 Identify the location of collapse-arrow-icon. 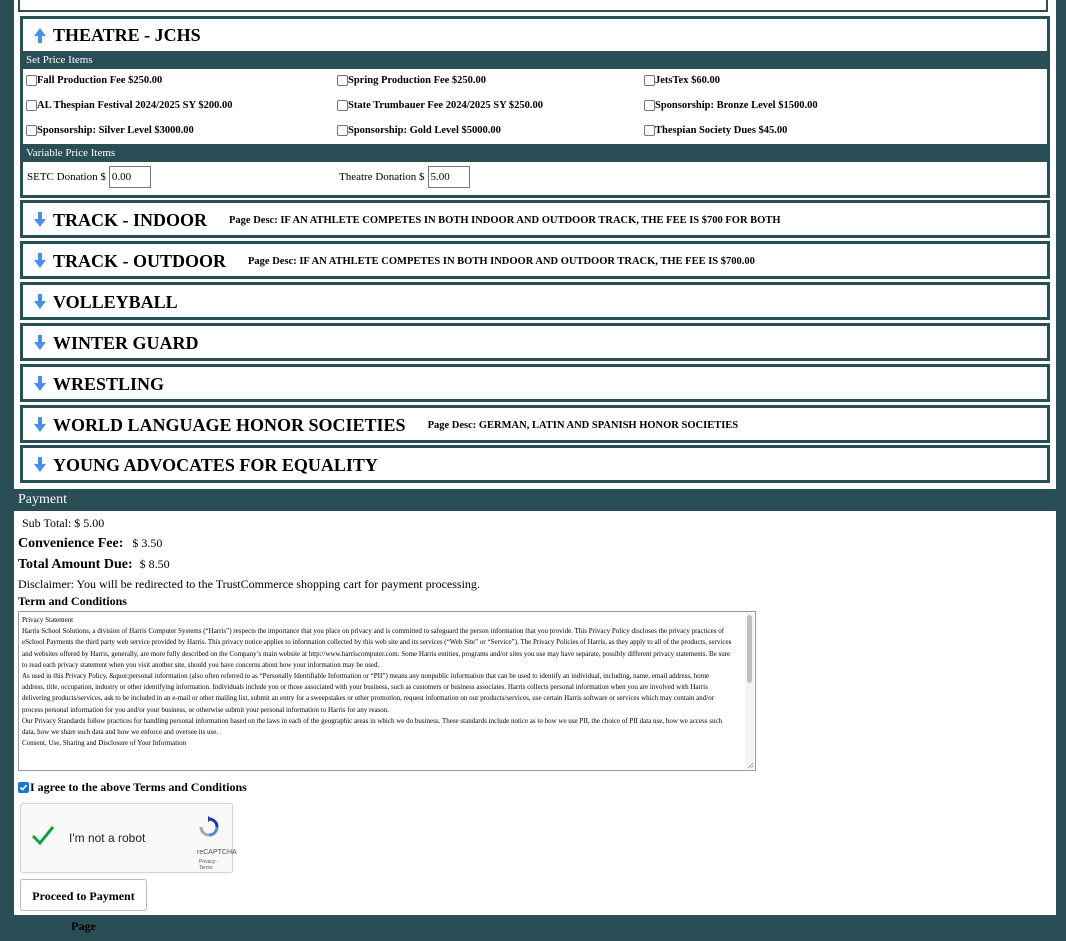
(40, 35).